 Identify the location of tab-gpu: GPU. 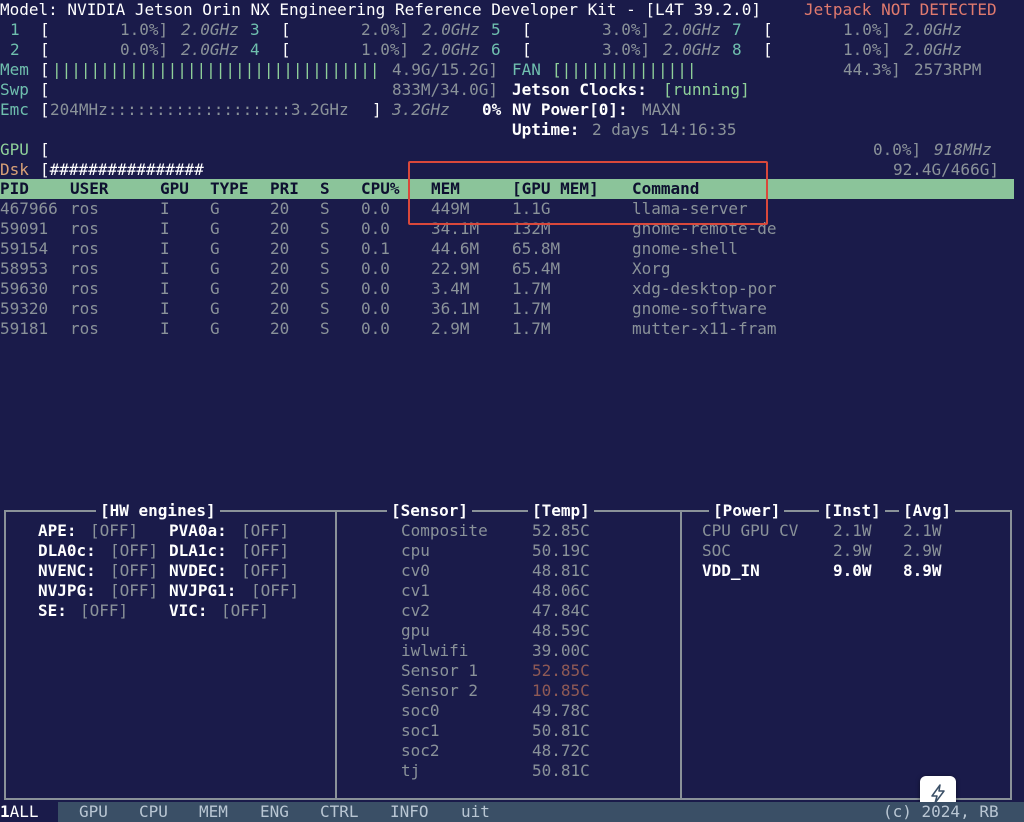
(93, 812).